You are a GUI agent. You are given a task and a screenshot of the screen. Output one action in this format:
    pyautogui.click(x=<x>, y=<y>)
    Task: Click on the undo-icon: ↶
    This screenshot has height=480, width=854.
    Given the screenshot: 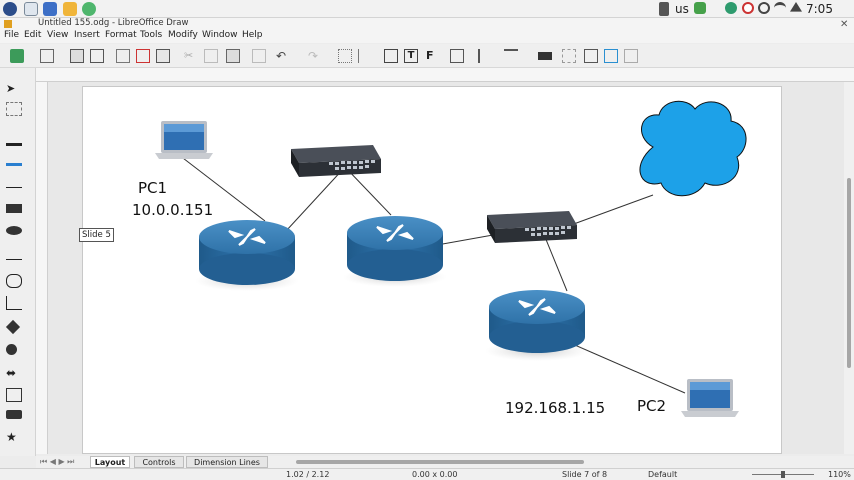 What is the action you would take?
    pyautogui.click(x=283, y=56)
    